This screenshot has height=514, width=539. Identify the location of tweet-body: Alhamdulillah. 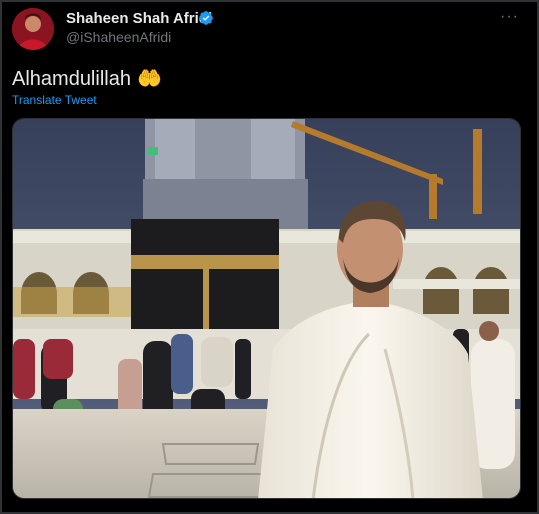
(71, 79).